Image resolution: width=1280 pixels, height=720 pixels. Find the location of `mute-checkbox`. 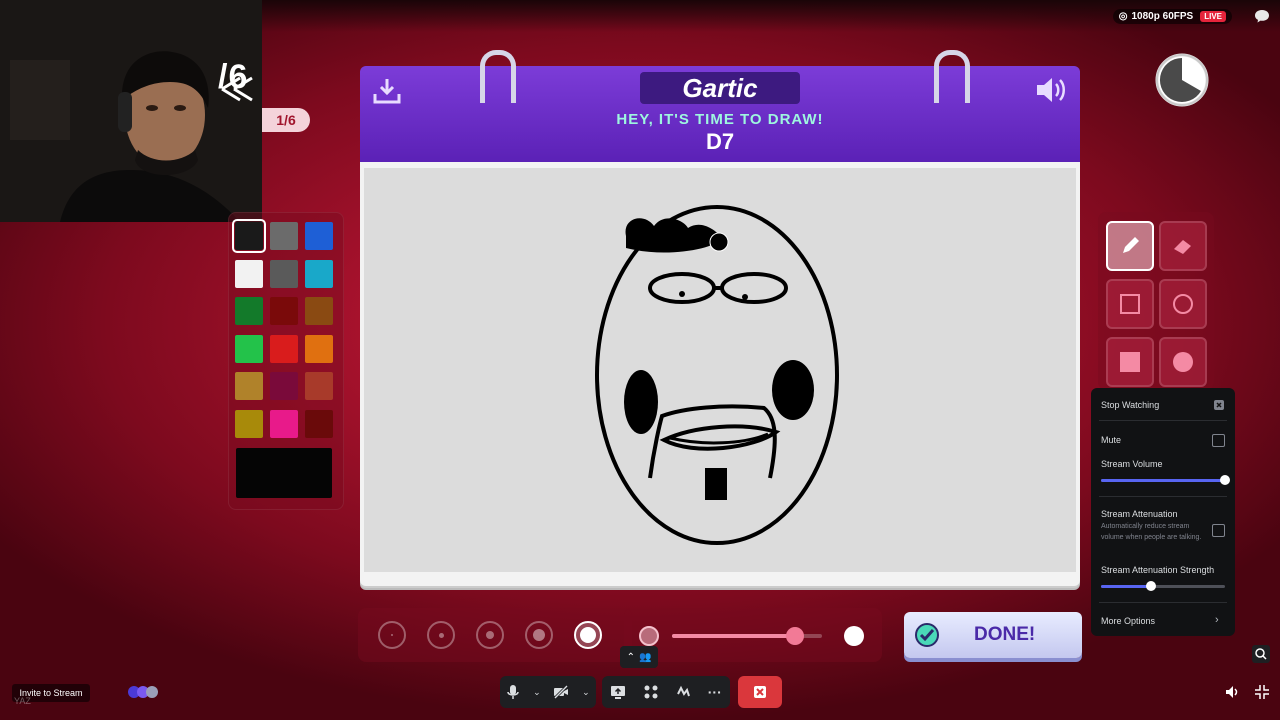

mute-checkbox is located at coordinates (1218, 440).